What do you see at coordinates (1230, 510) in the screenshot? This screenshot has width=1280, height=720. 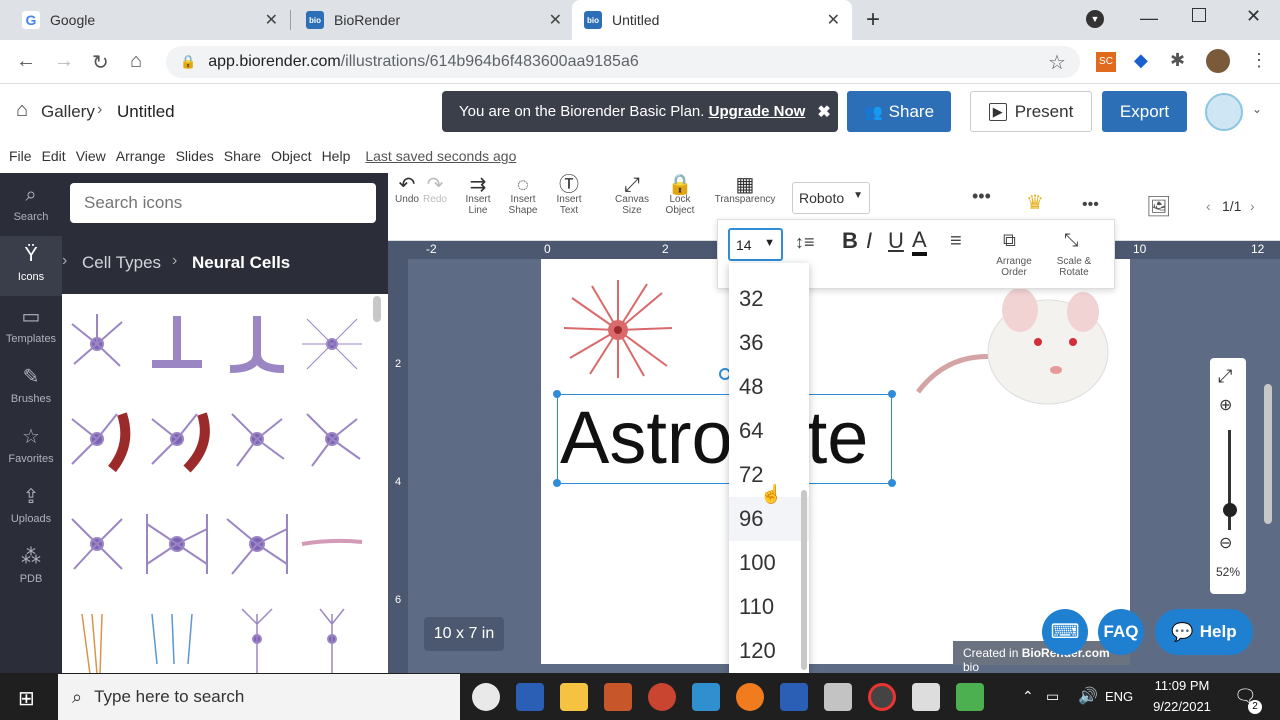 I see `zoom-slider-thumb` at bounding box center [1230, 510].